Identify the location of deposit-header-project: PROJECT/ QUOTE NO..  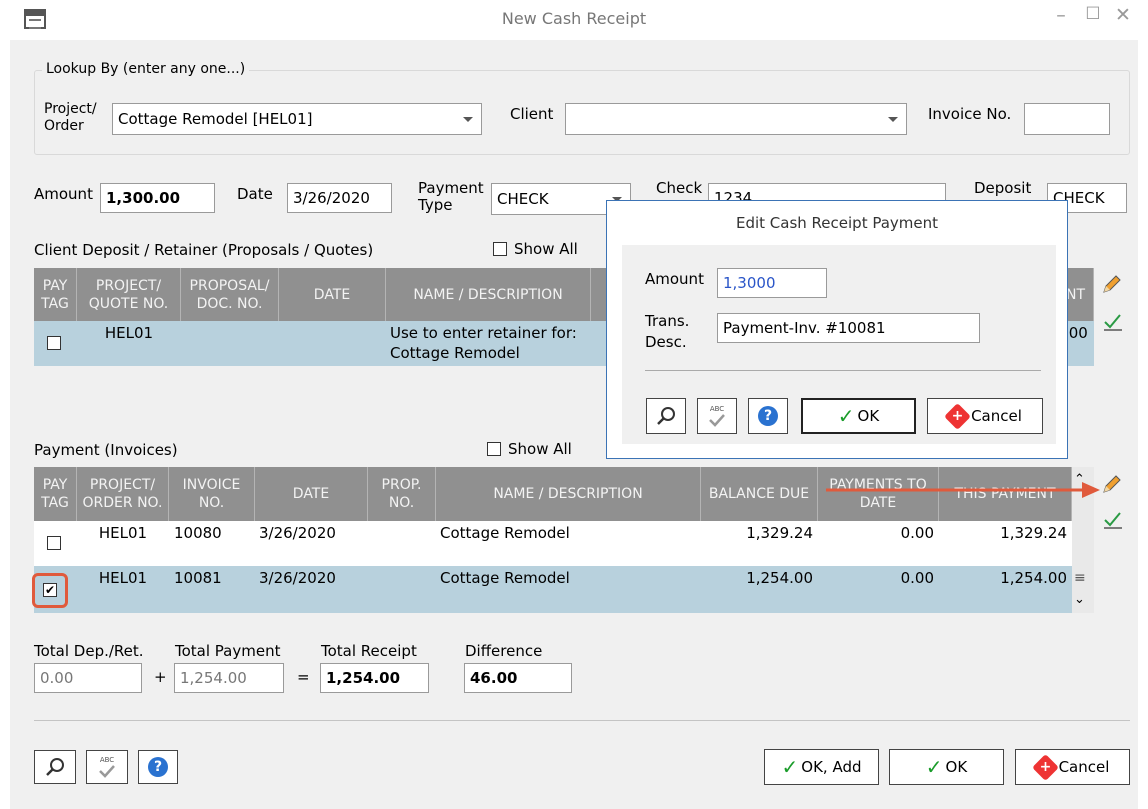
(129, 294).